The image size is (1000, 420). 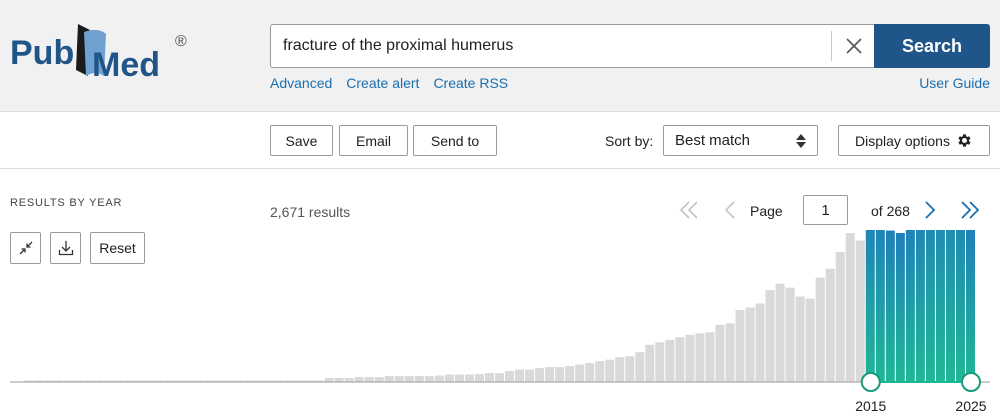 I want to click on clear-search-button, so click(x=853, y=46).